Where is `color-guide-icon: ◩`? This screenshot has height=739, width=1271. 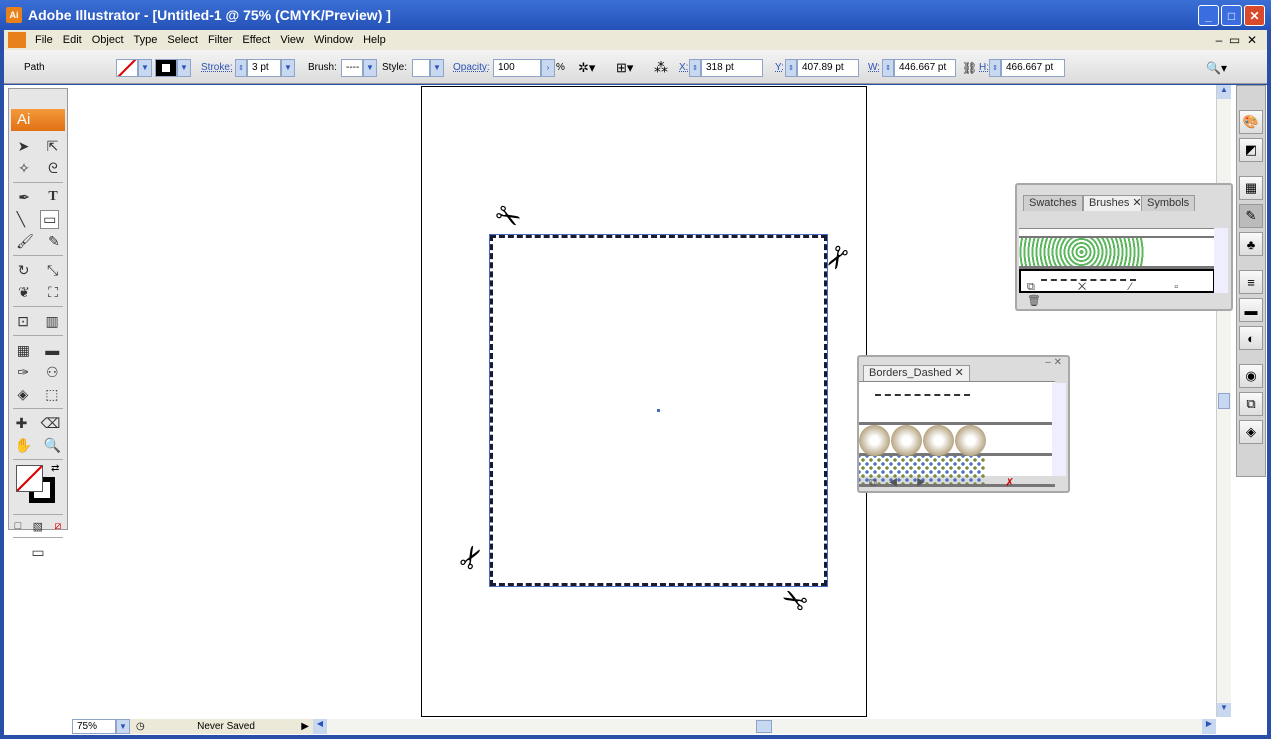 color-guide-icon: ◩ is located at coordinates (1251, 150).